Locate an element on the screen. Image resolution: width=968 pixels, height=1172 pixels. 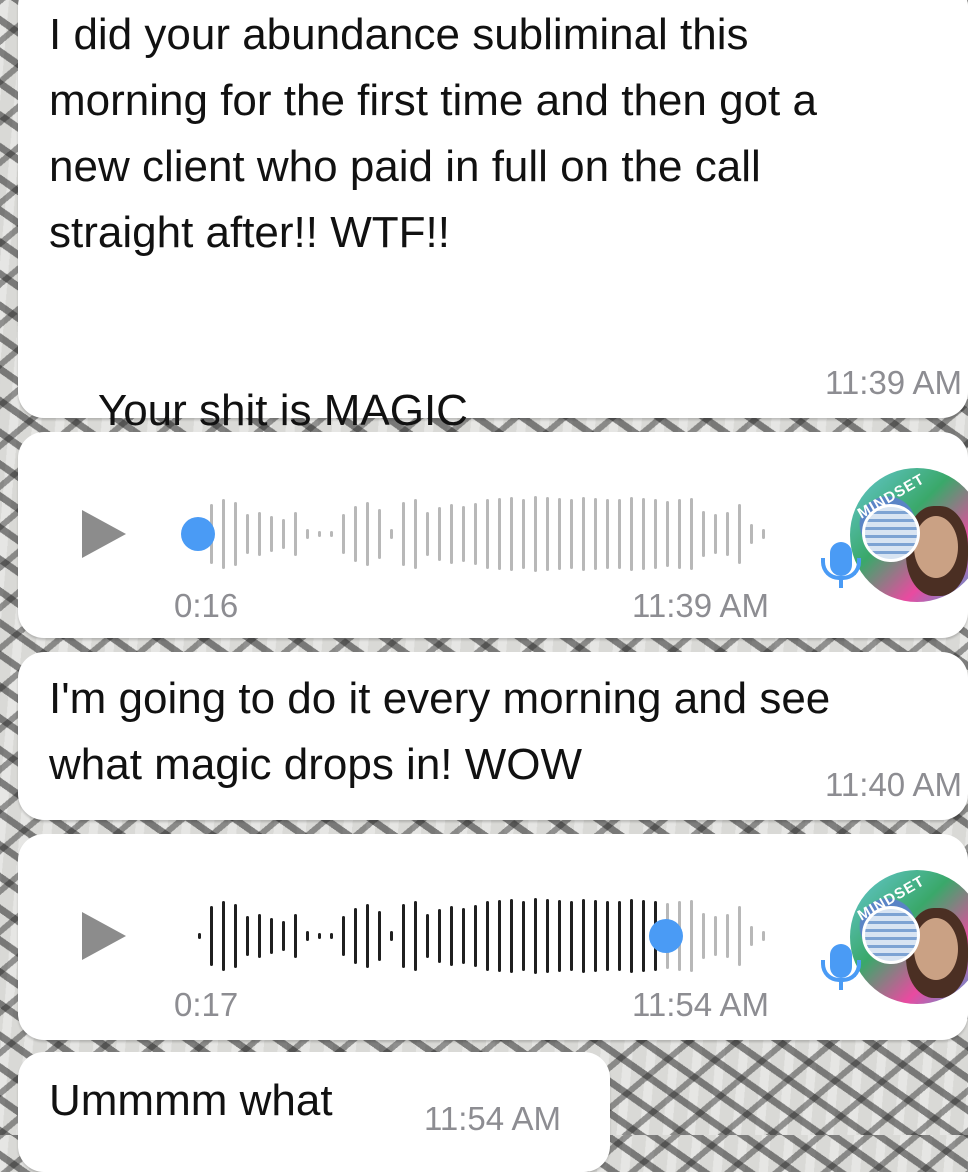
voice-timestamp: 11:54 AM is located at coordinates (700, 1004).